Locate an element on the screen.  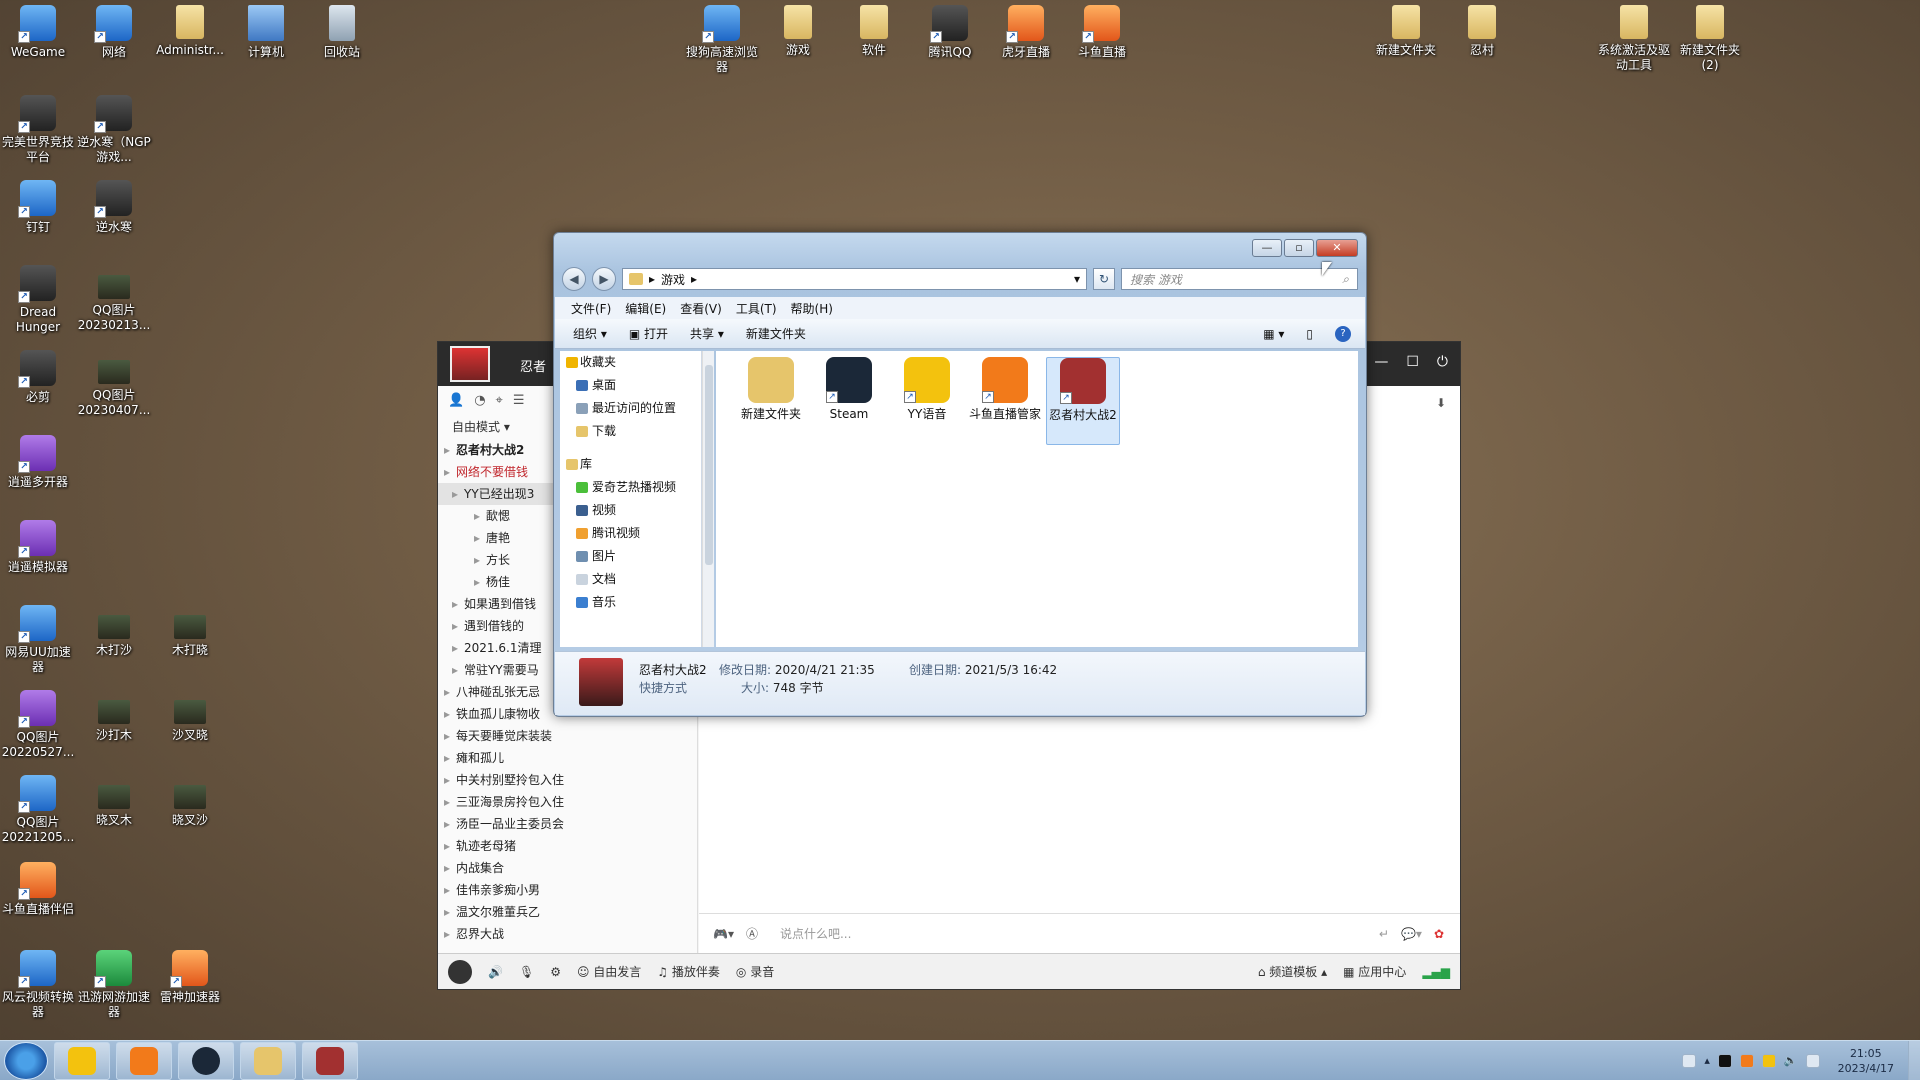
file-item: ↗ Steam is located at coordinates (849, 401).